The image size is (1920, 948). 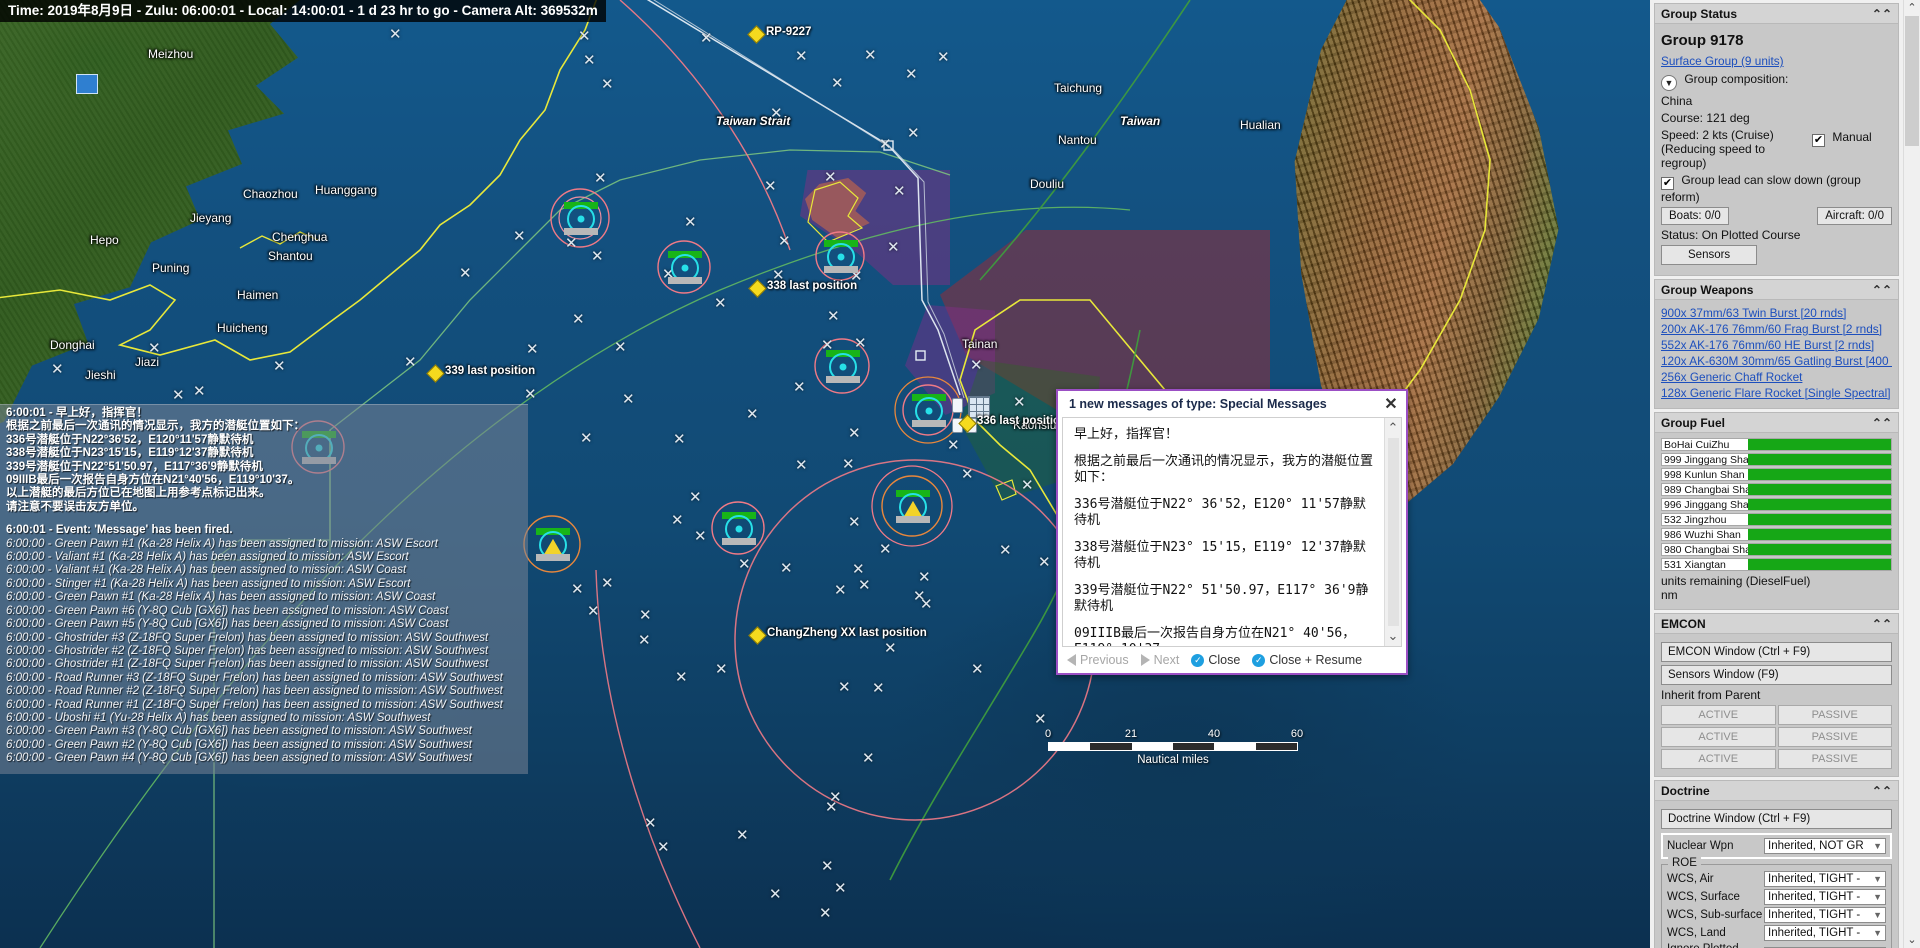 What do you see at coordinates (1391, 404) in the screenshot?
I see `close-icon: ✕` at bounding box center [1391, 404].